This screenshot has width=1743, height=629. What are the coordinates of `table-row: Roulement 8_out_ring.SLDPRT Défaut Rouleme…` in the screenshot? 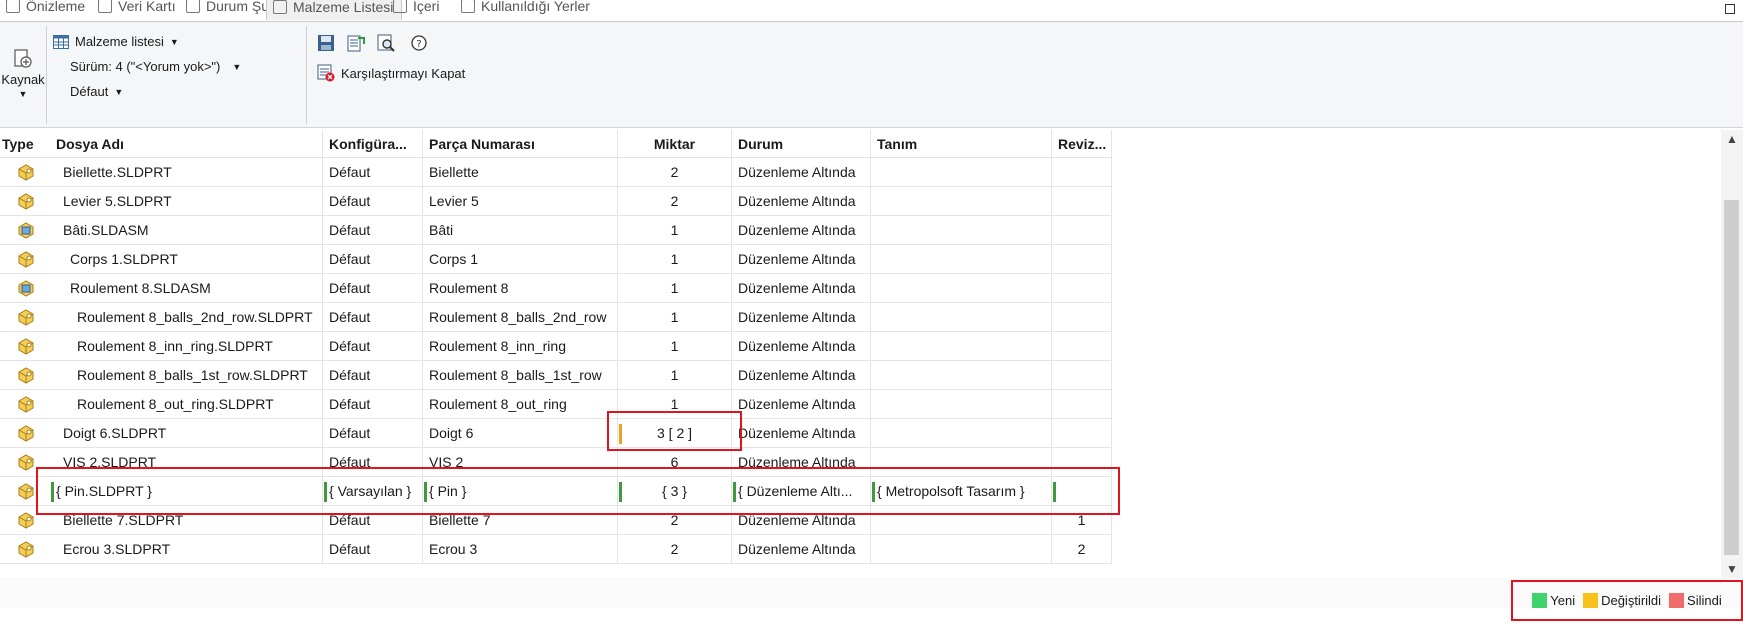 It's located at (556, 404).